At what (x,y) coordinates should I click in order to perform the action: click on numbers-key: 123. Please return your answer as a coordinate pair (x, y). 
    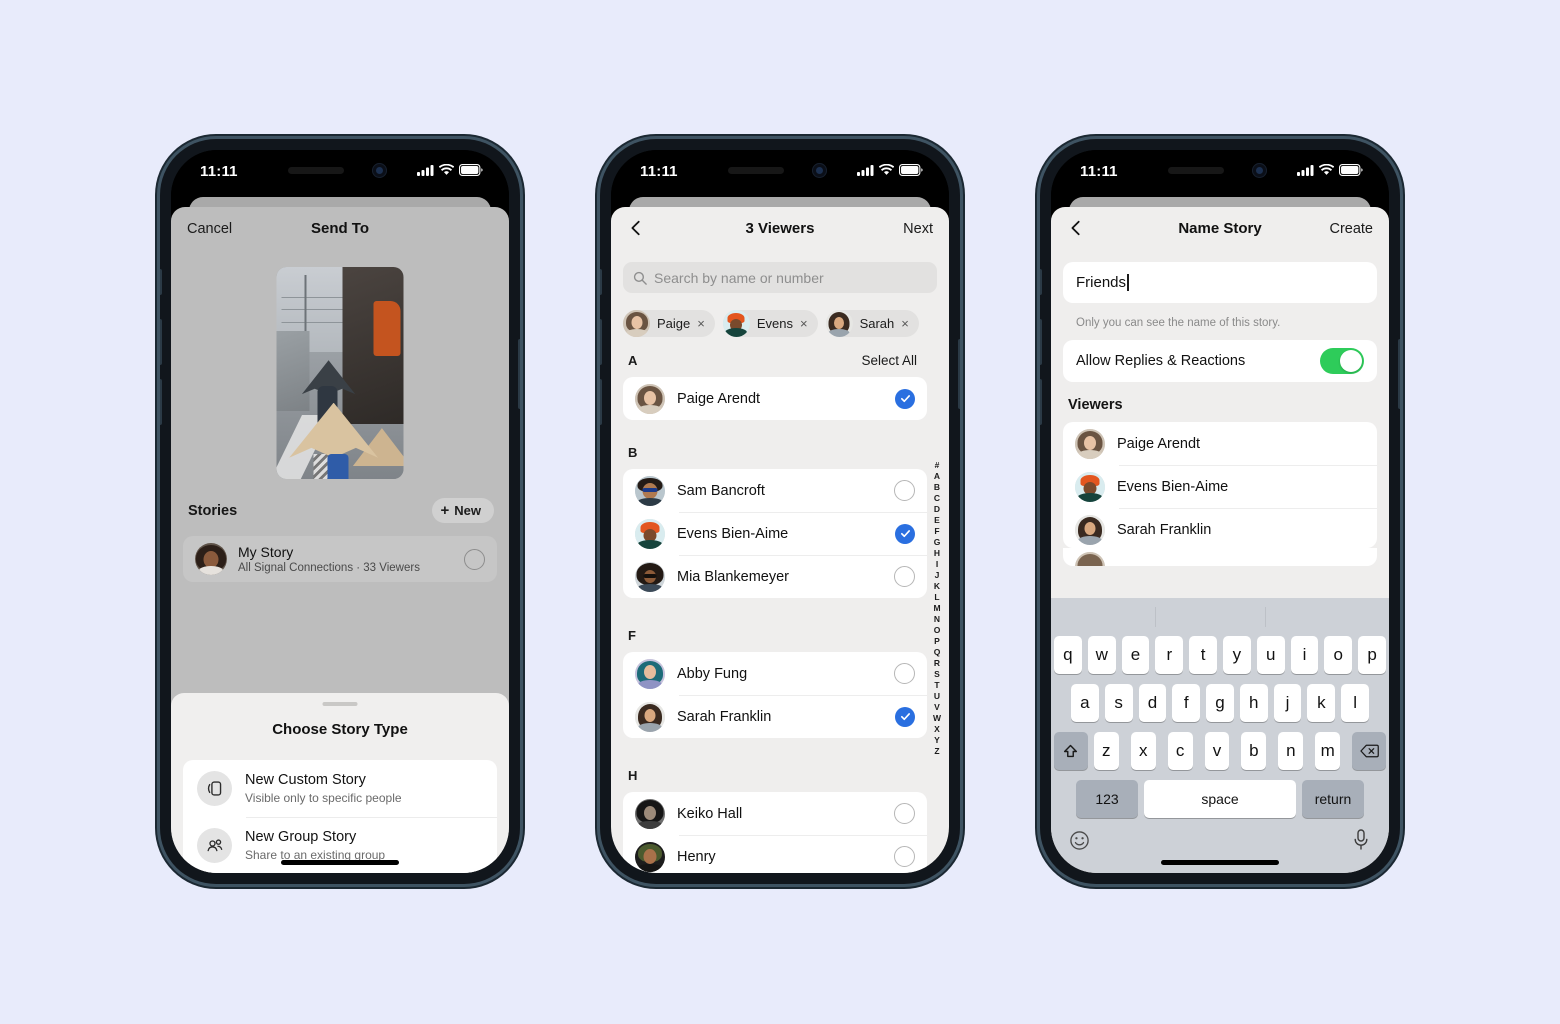
    Looking at the image, I should click on (1107, 799).